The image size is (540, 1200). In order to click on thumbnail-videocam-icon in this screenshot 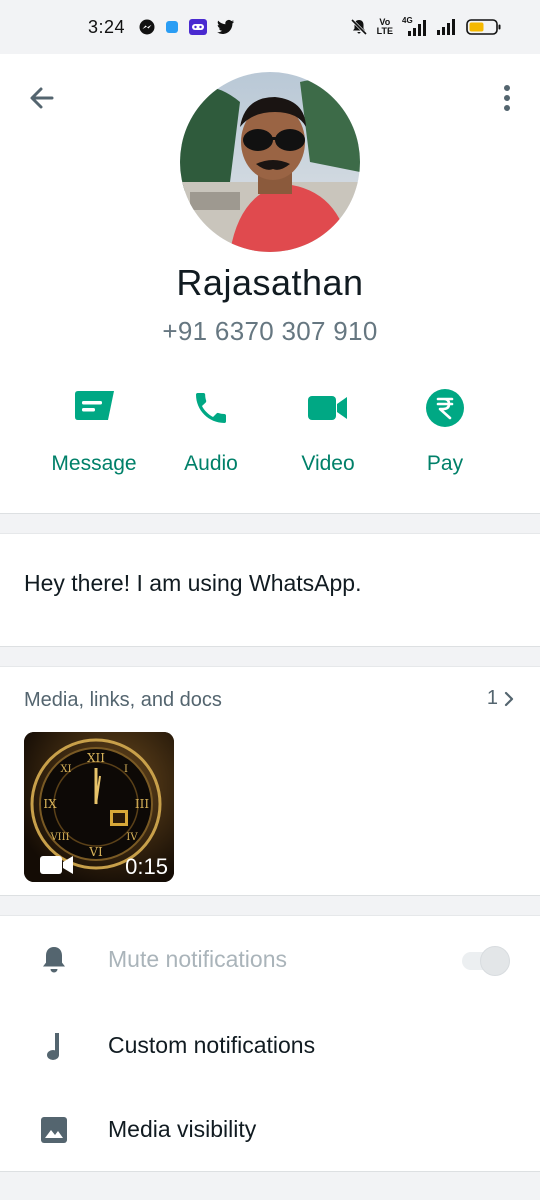, I will do `click(56, 865)`.